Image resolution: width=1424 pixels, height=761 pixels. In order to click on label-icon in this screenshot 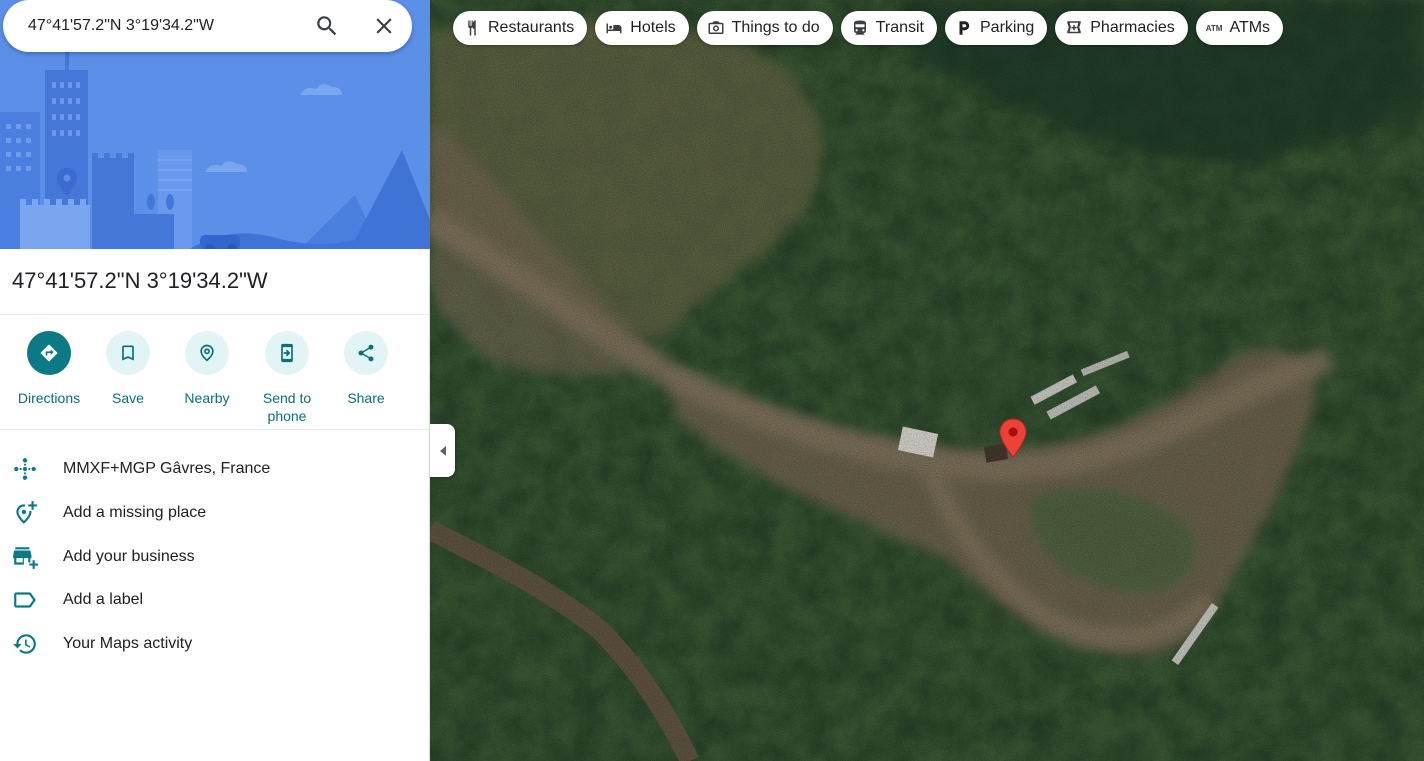, I will do `click(25, 600)`.